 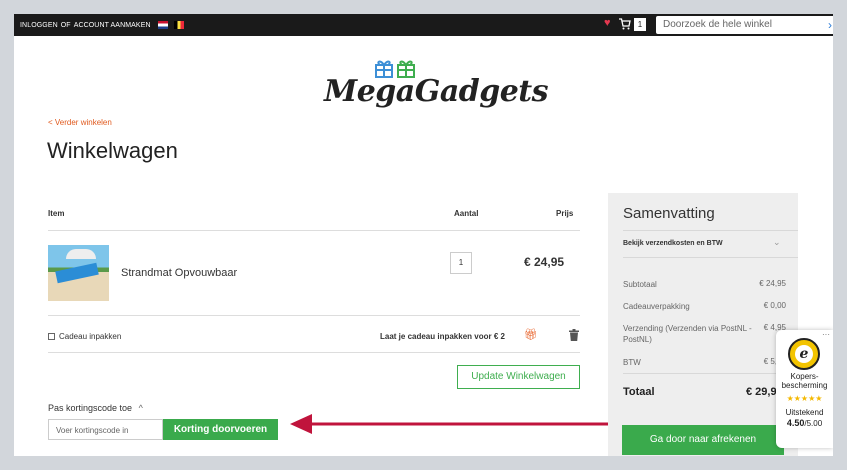 I want to click on wishlist-heart-icon: ♥, so click(x=607, y=23).